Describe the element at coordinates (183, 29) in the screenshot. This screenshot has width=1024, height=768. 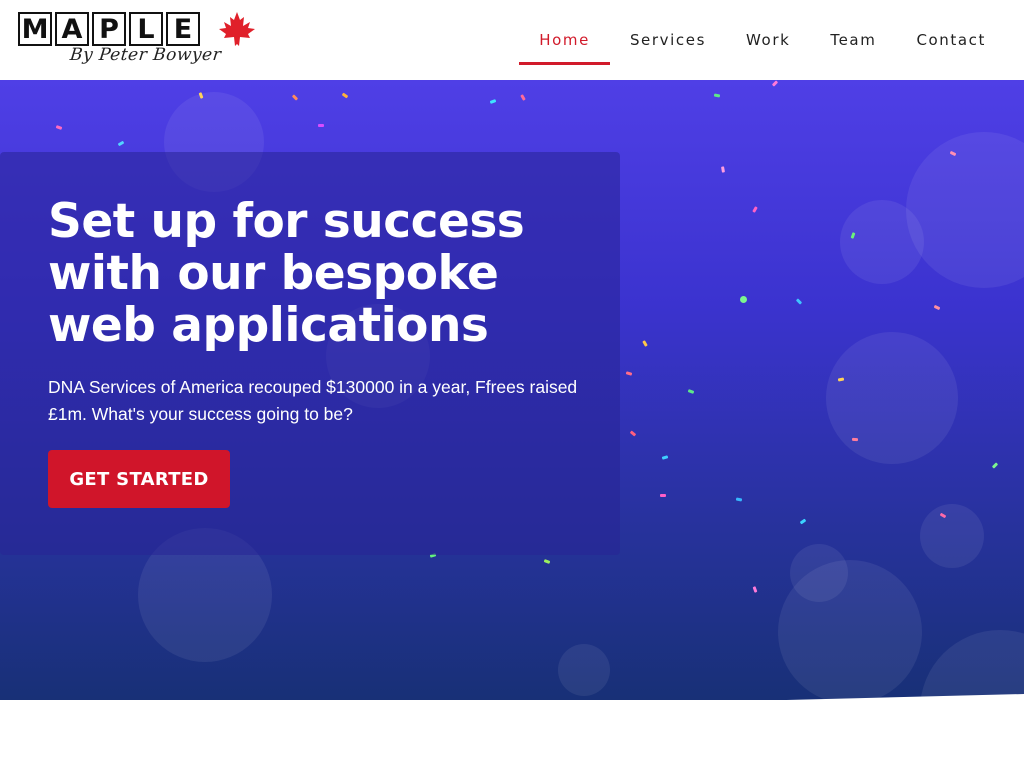
I see `logo-letter: E` at that location.